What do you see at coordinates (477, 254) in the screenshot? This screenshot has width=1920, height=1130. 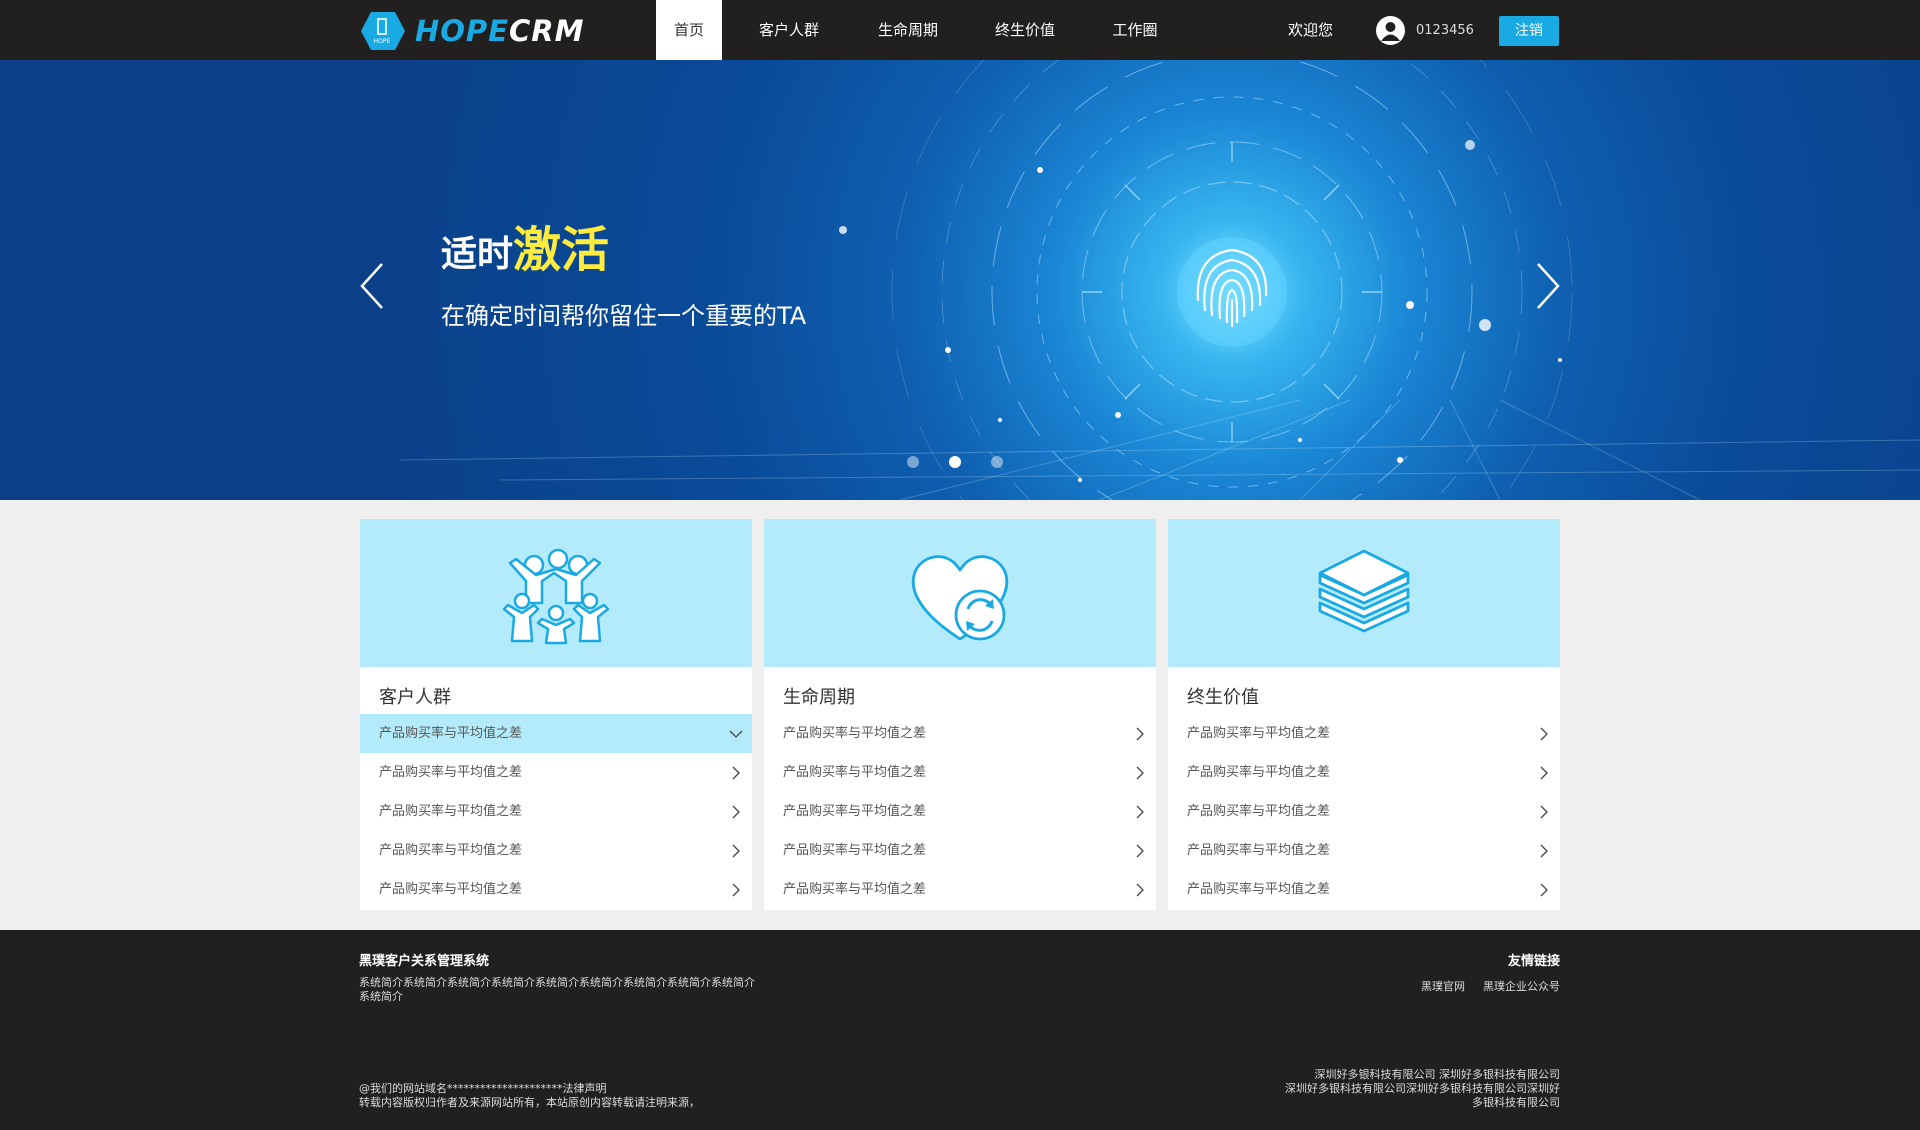 I see `banner-title-prefix: 适时` at bounding box center [477, 254].